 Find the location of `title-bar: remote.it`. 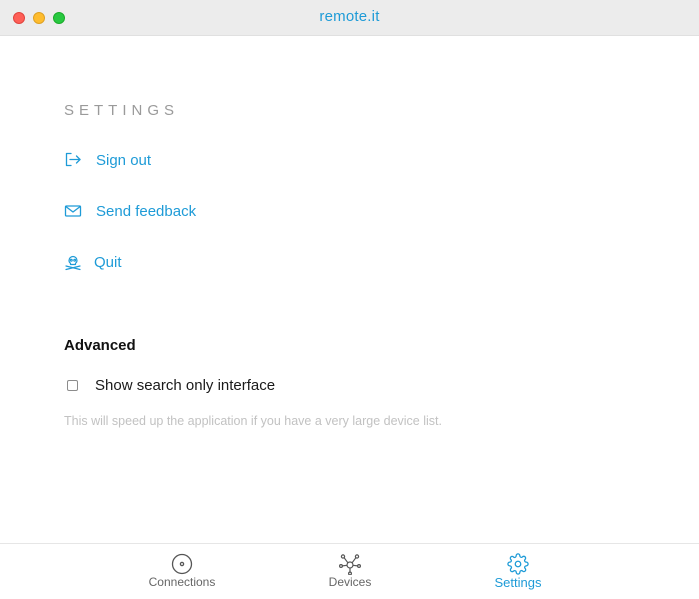

title-bar: remote.it is located at coordinates (349, 18).